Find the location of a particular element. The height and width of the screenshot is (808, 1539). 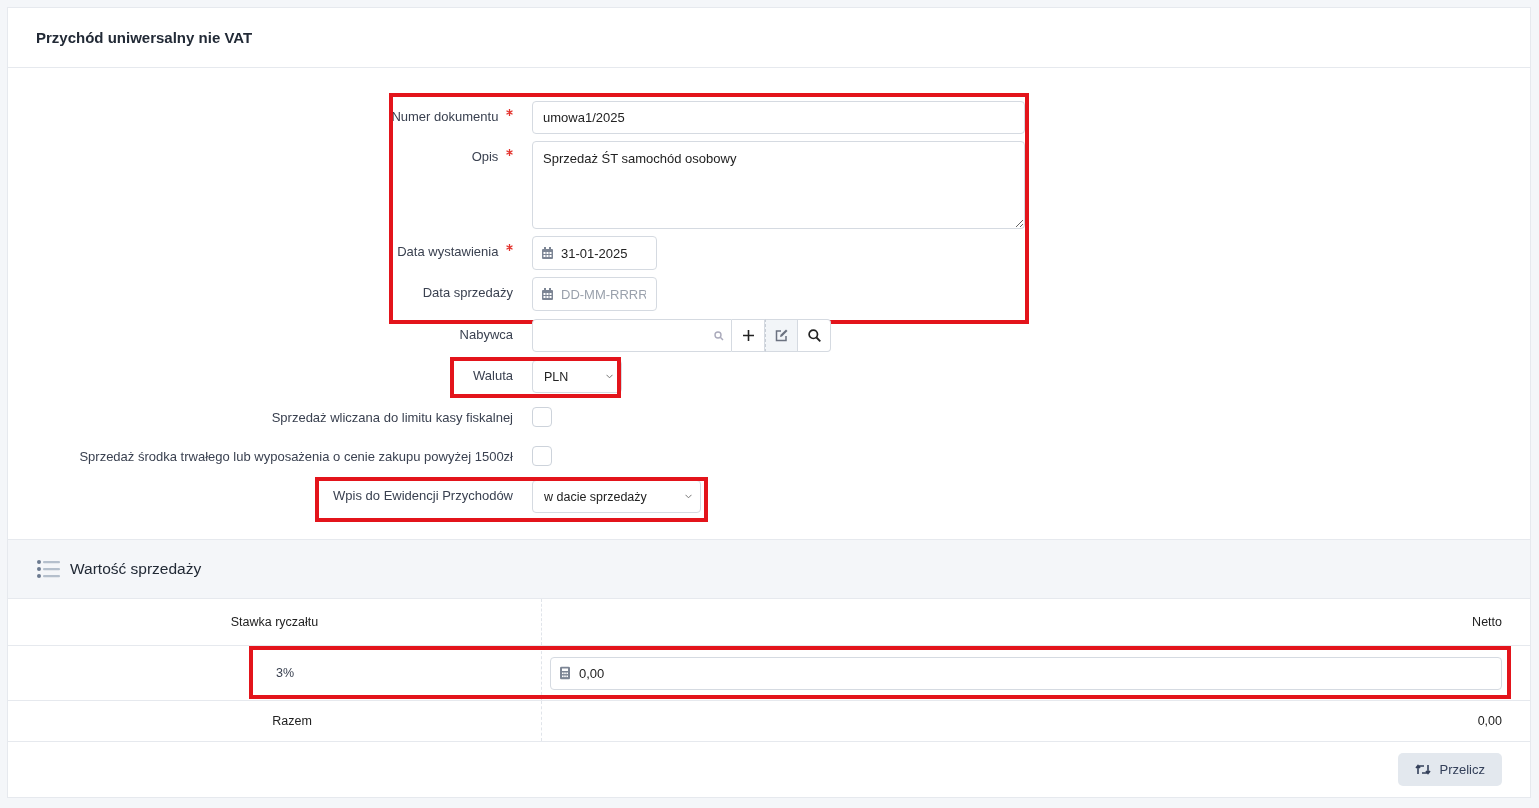

field-label: Waluta is located at coordinates (493, 375).